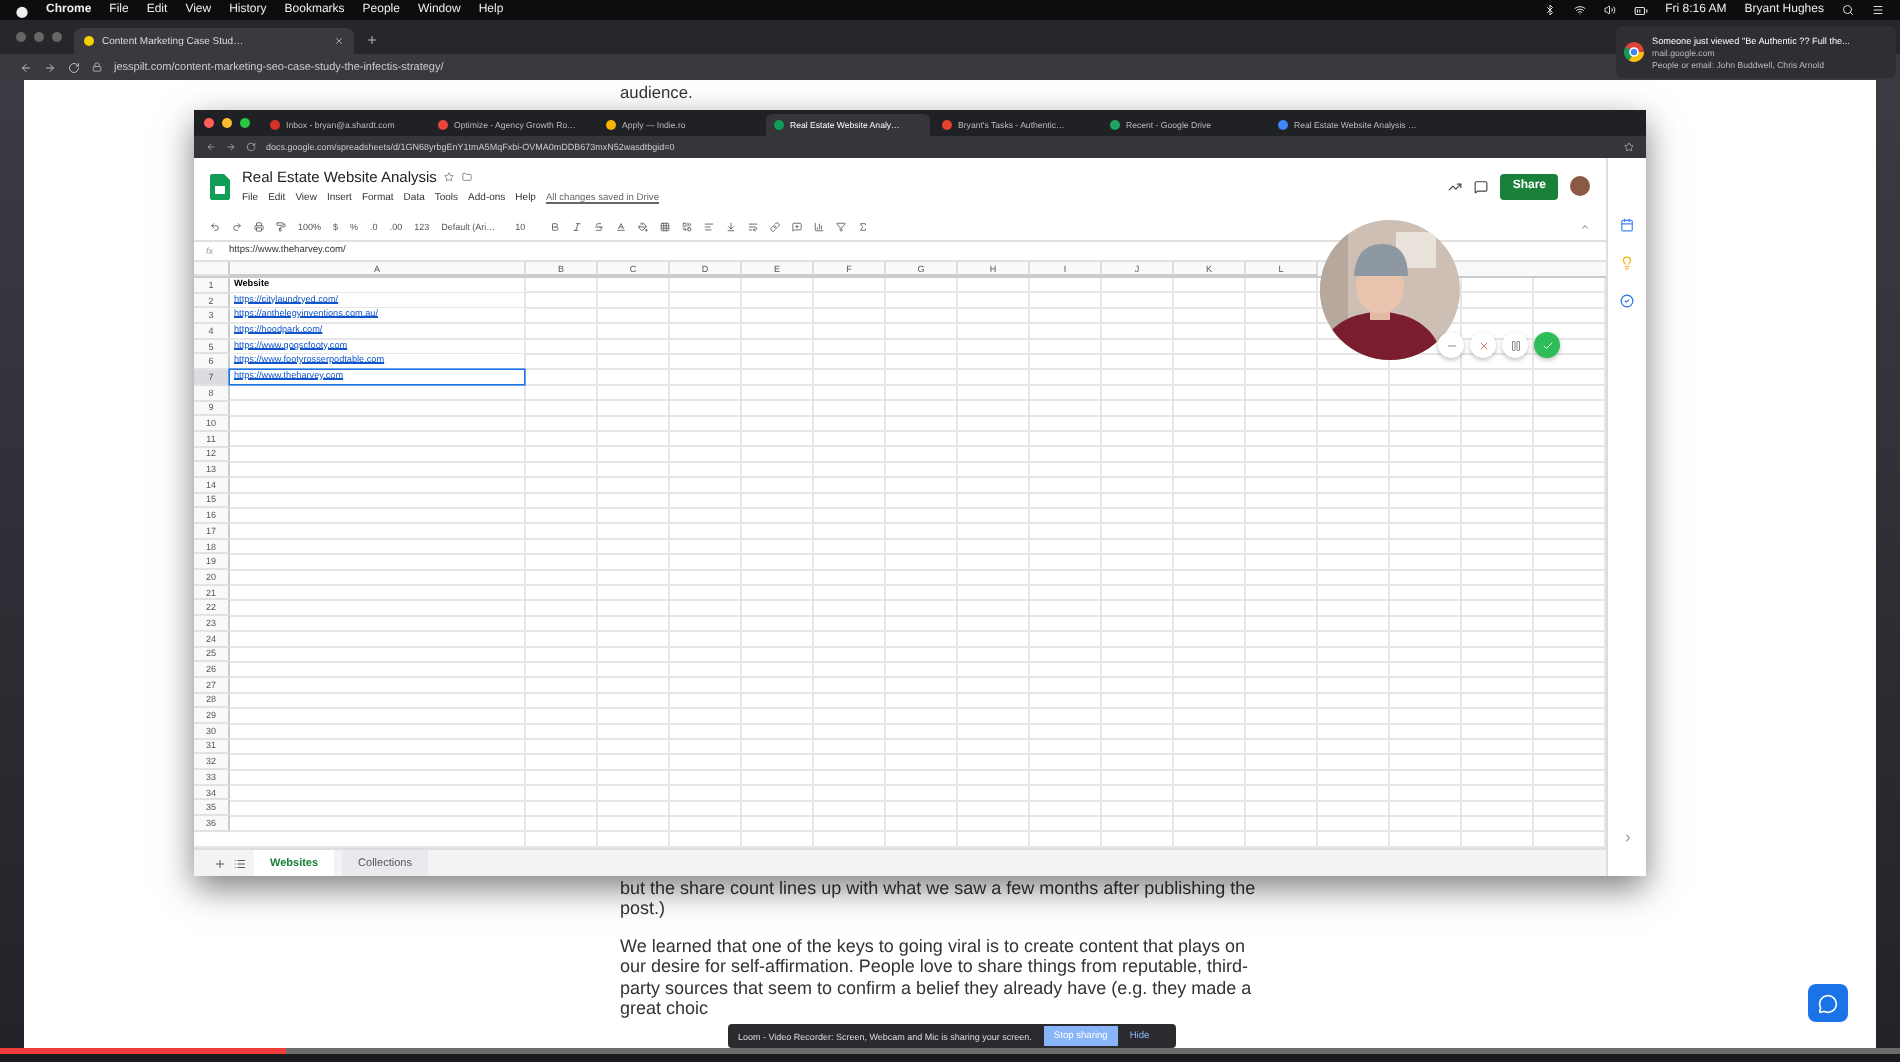 The image size is (1900, 1062). What do you see at coordinates (1878, 10) in the screenshot?
I see `menu-icon` at bounding box center [1878, 10].